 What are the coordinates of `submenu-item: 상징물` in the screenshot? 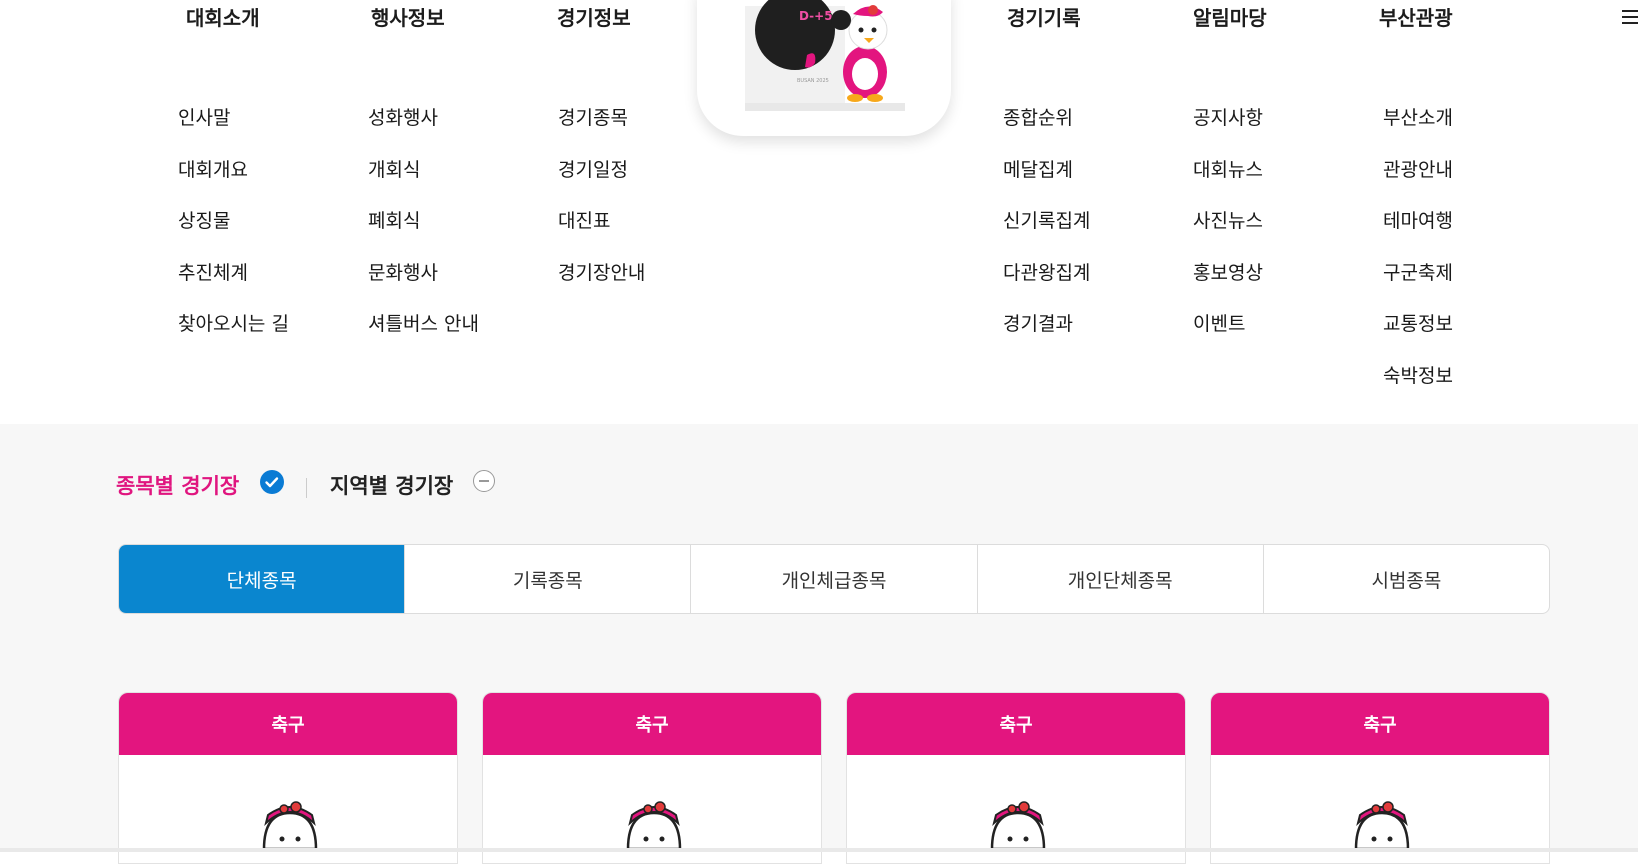 It's located at (233, 233).